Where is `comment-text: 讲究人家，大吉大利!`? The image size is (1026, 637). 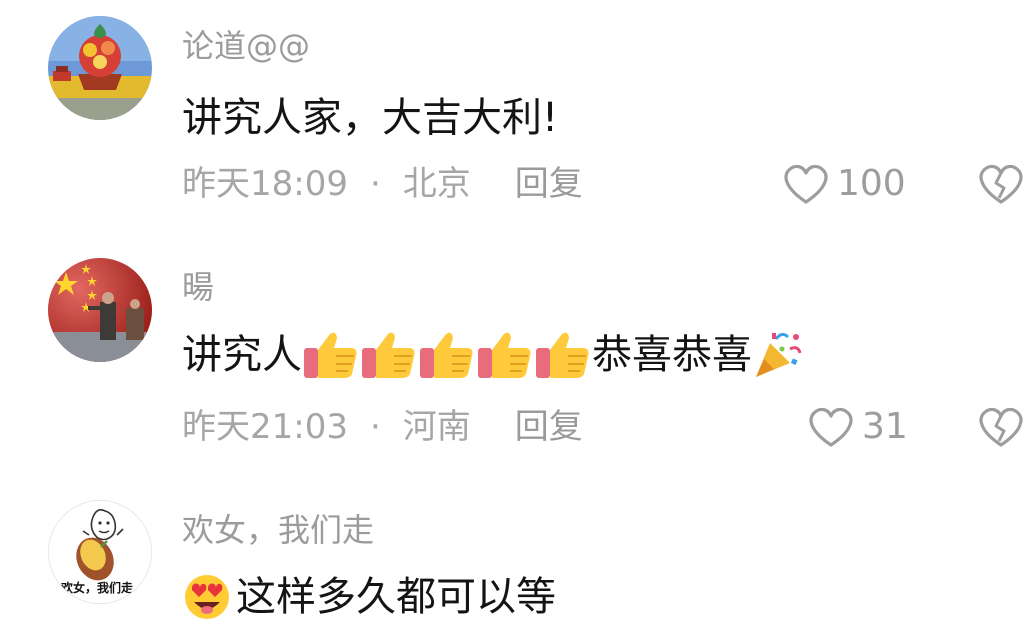 comment-text: 讲究人家，大吉大利! is located at coordinates (370, 118).